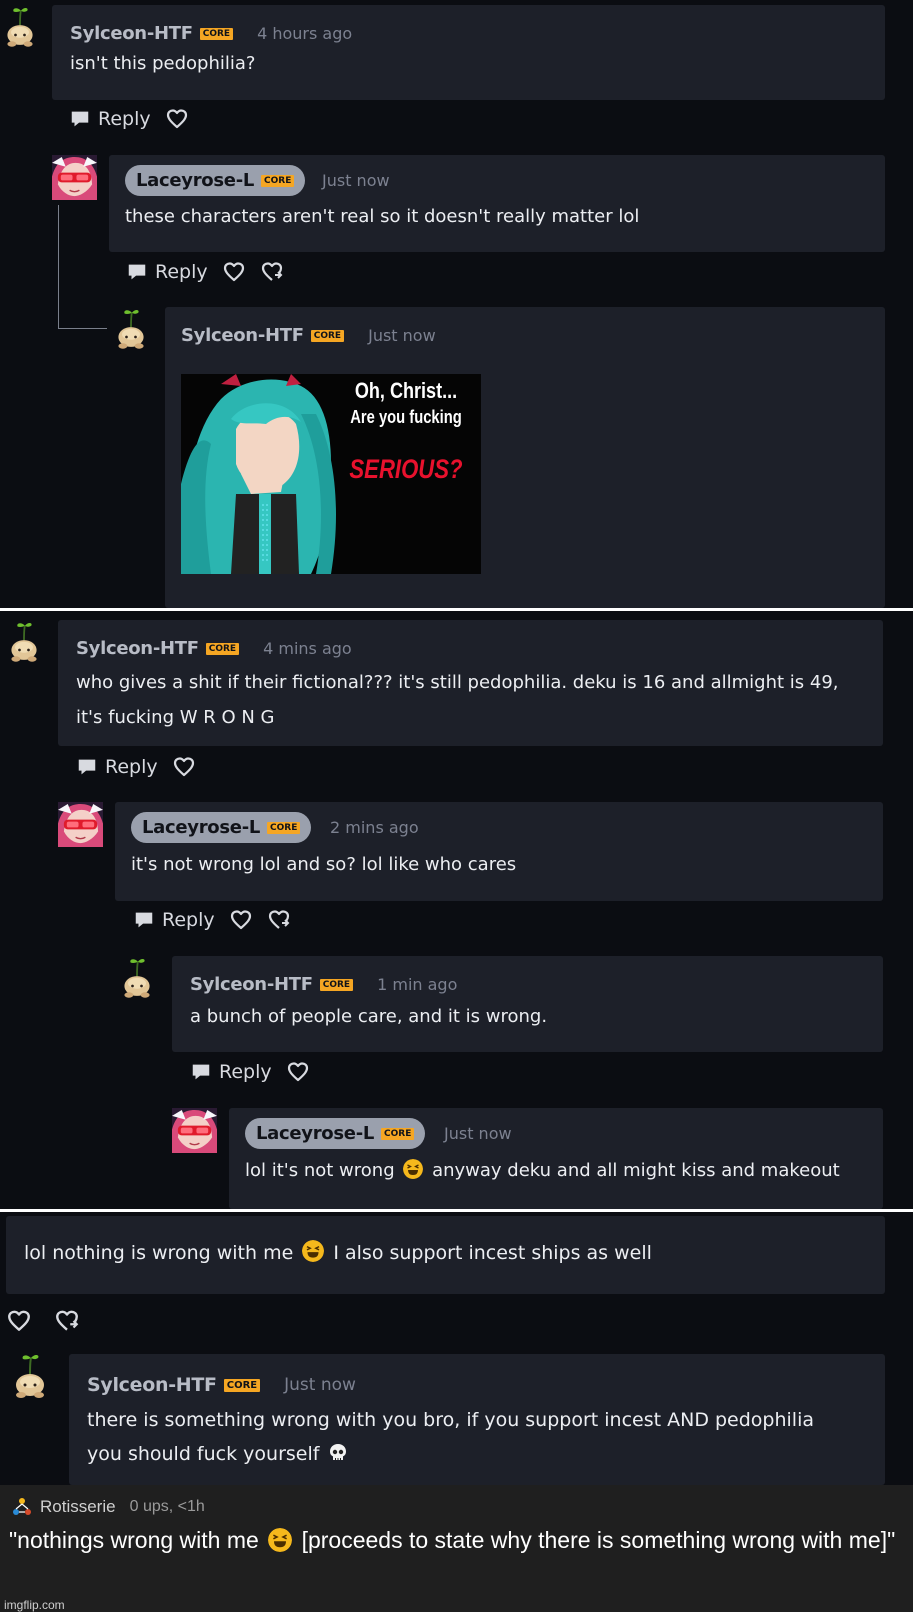 This screenshot has height=1612, width=913. What do you see at coordinates (406, 469) in the screenshot?
I see `meme-line-3: SERIOUS?` at bounding box center [406, 469].